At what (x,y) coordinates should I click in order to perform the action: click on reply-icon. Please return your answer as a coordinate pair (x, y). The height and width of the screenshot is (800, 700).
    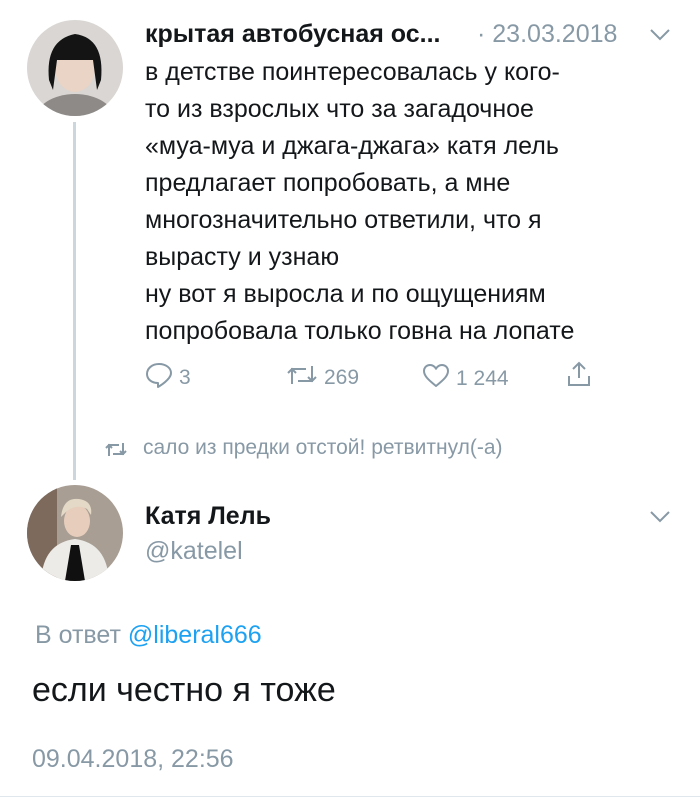
    Looking at the image, I should click on (159, 378).